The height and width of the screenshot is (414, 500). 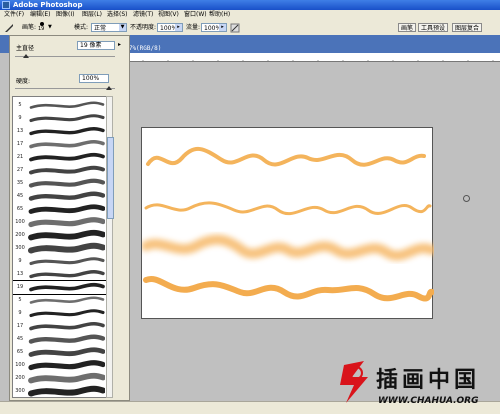 I want to click on resize-handle, so click(x=466, y=198).